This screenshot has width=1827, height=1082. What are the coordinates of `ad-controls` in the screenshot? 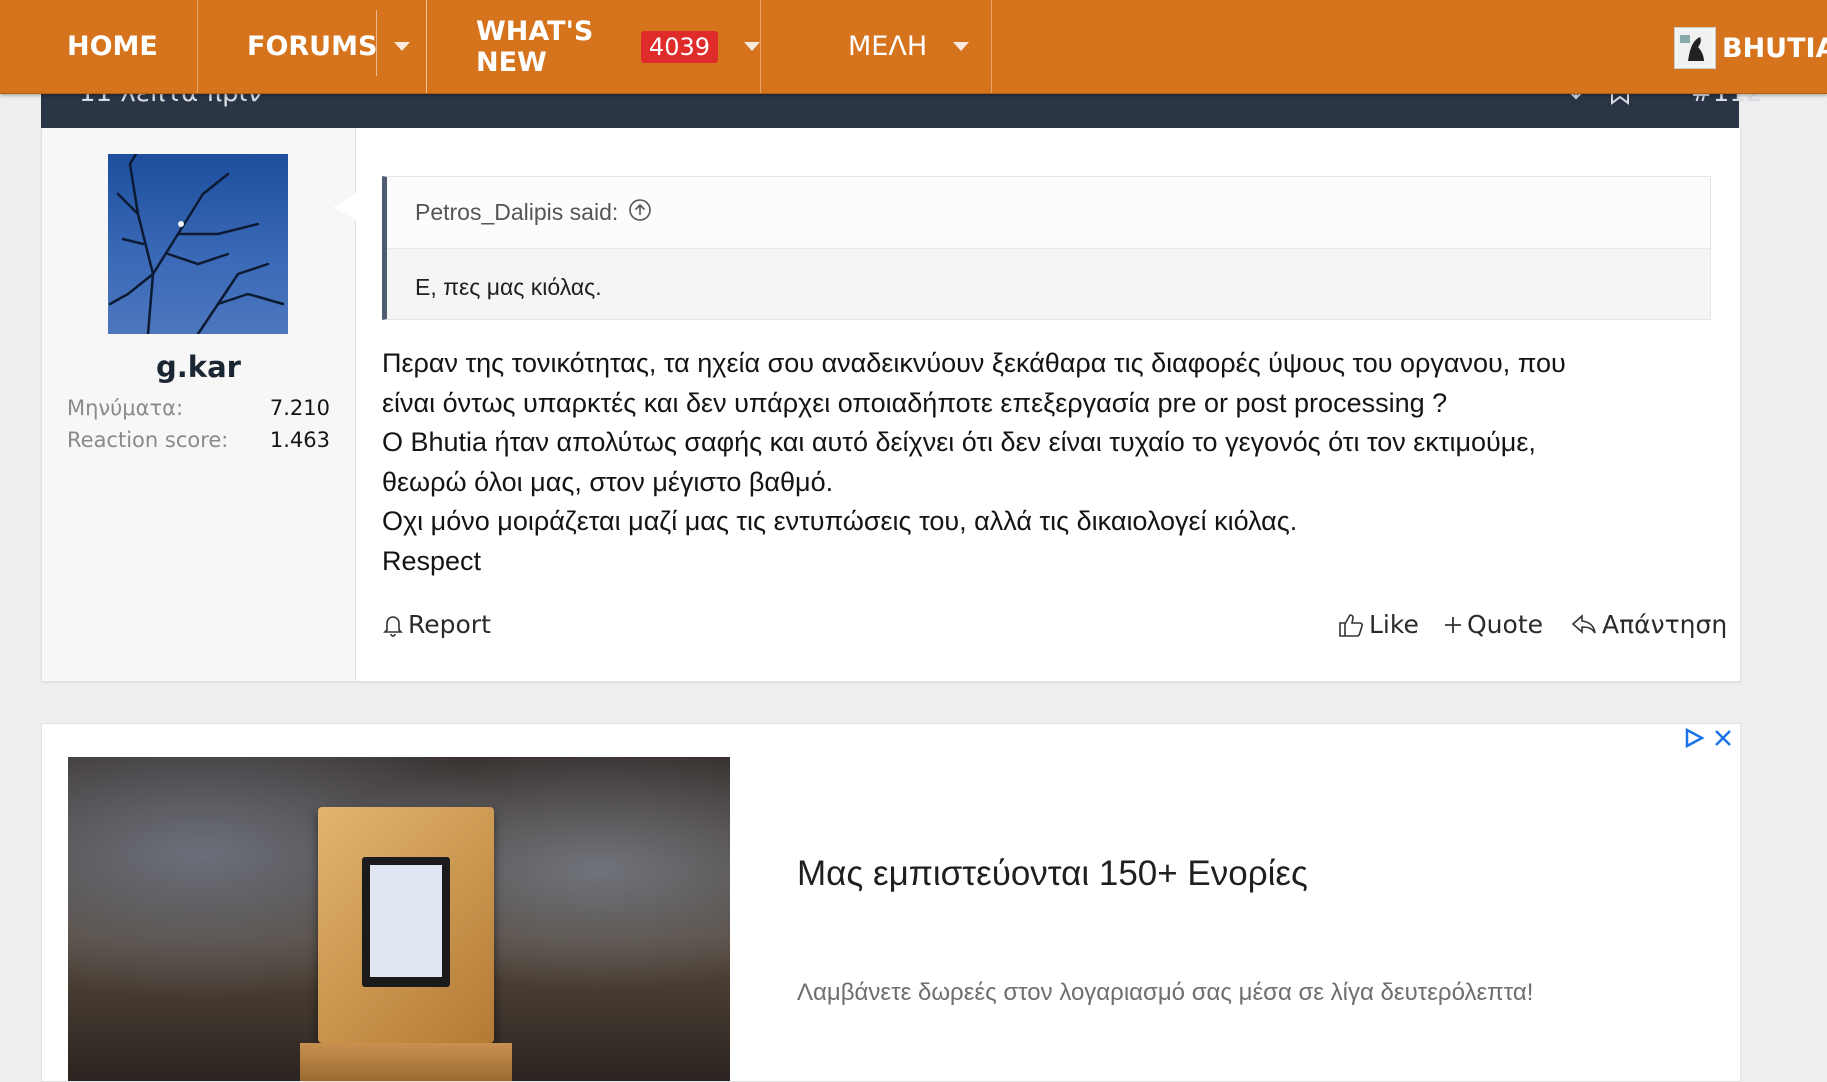 It's located at (1708, 740).